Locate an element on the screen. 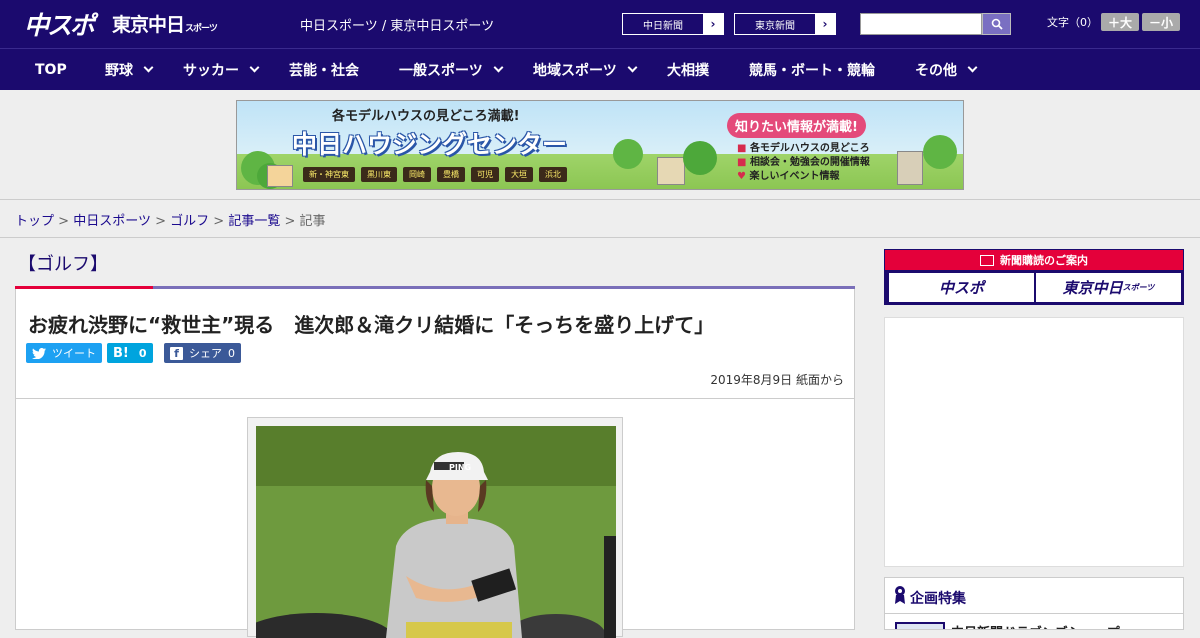 This screenshot has height=638, width=1200. subscription-header: 新聞購読のご案内 is located at coordinates (1034, 260).